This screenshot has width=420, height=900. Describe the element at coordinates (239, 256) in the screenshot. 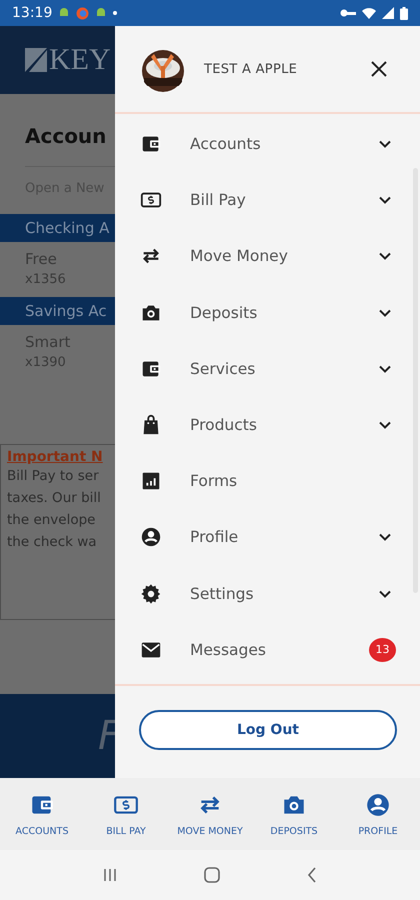

I see `menu-label: Move Money` at that location.